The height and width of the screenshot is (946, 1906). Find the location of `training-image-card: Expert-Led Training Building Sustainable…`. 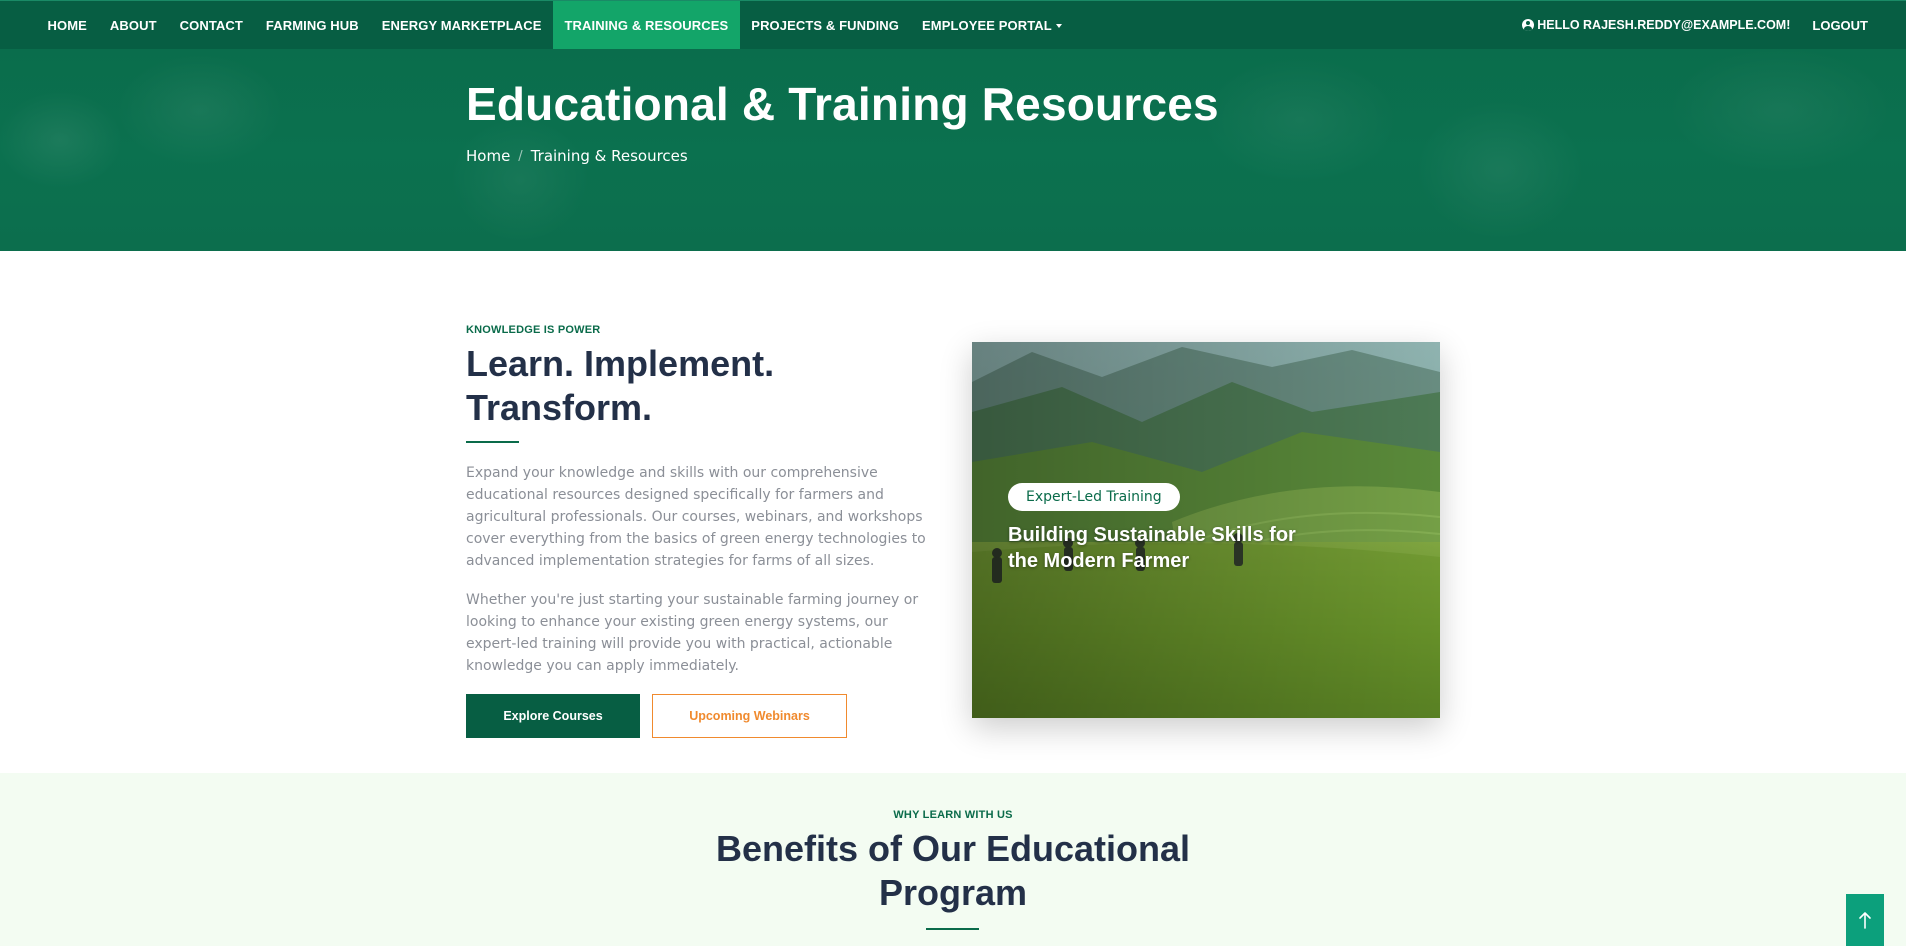

training-image-card: Expert-Led Training Building Sustainable… is located at coordinates (1206, 530).